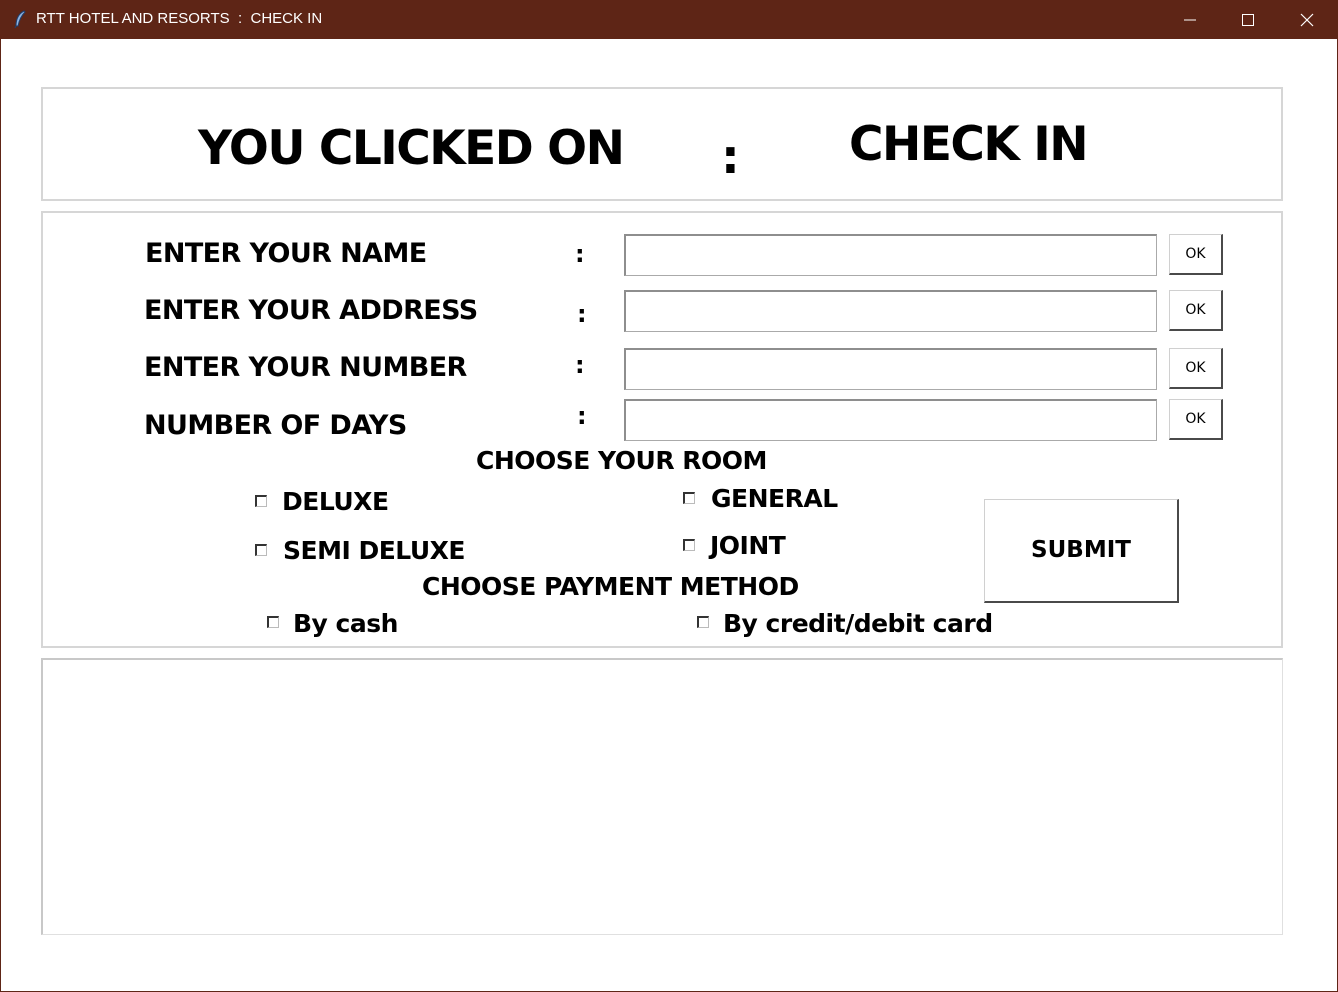  Describe the element at coordinates (890, 255) in the screenshot. I see `name-field` at that location.